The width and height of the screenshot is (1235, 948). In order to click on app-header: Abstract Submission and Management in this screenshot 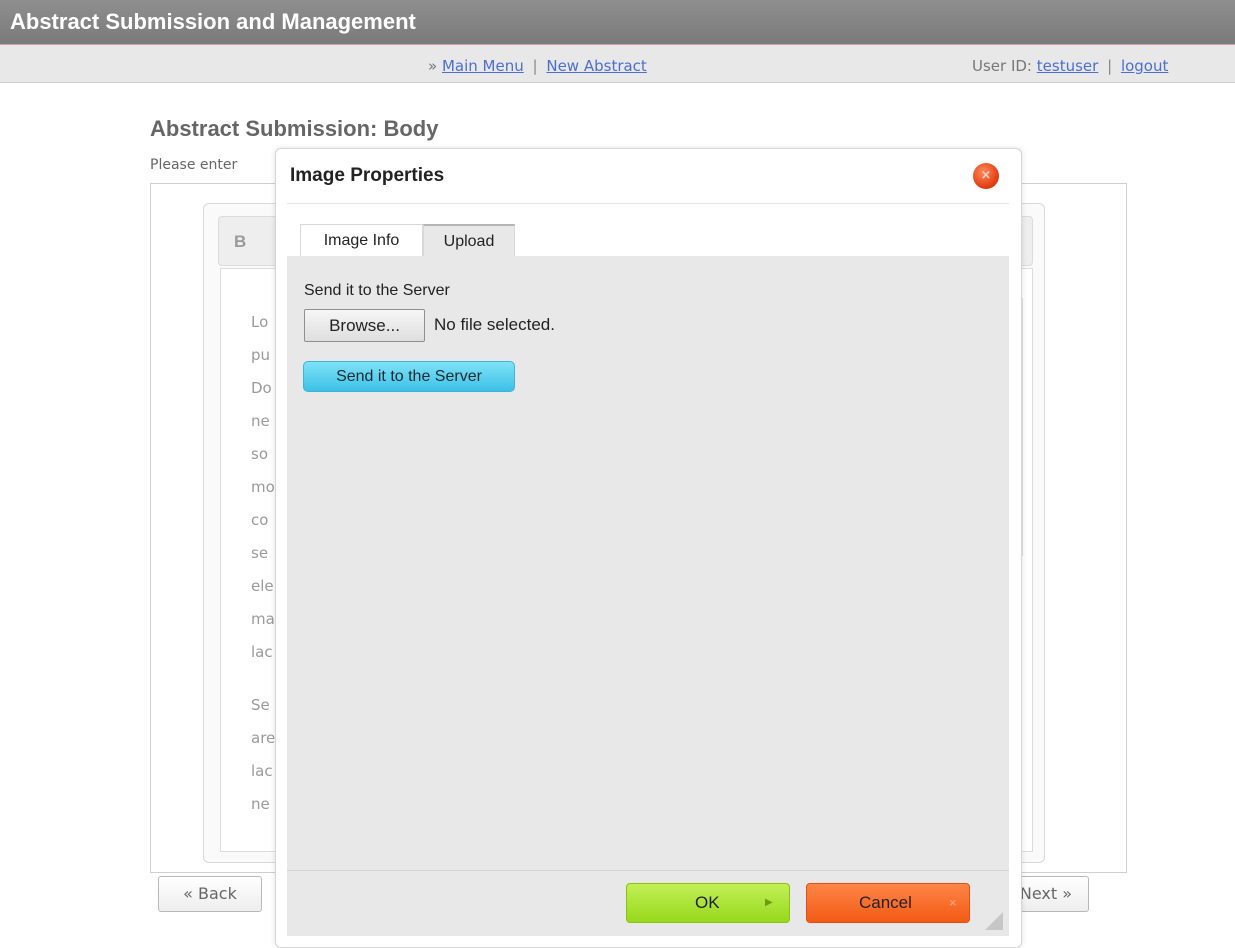, I will do `click(617, 22)`.